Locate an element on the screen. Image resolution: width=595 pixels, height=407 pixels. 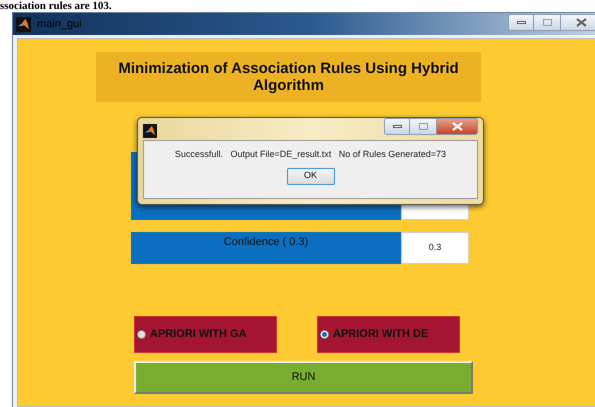
document-text: ssociation rules are 103. is located at coordinates (56, 6).